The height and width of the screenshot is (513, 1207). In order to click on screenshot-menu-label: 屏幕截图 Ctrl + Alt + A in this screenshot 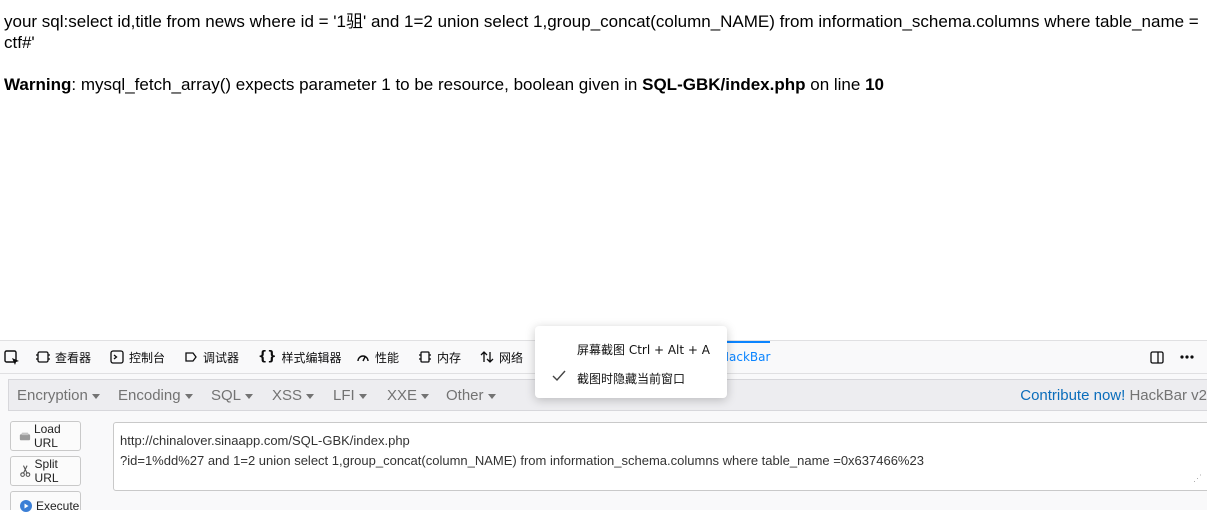, I will do `click(643, 350)`.